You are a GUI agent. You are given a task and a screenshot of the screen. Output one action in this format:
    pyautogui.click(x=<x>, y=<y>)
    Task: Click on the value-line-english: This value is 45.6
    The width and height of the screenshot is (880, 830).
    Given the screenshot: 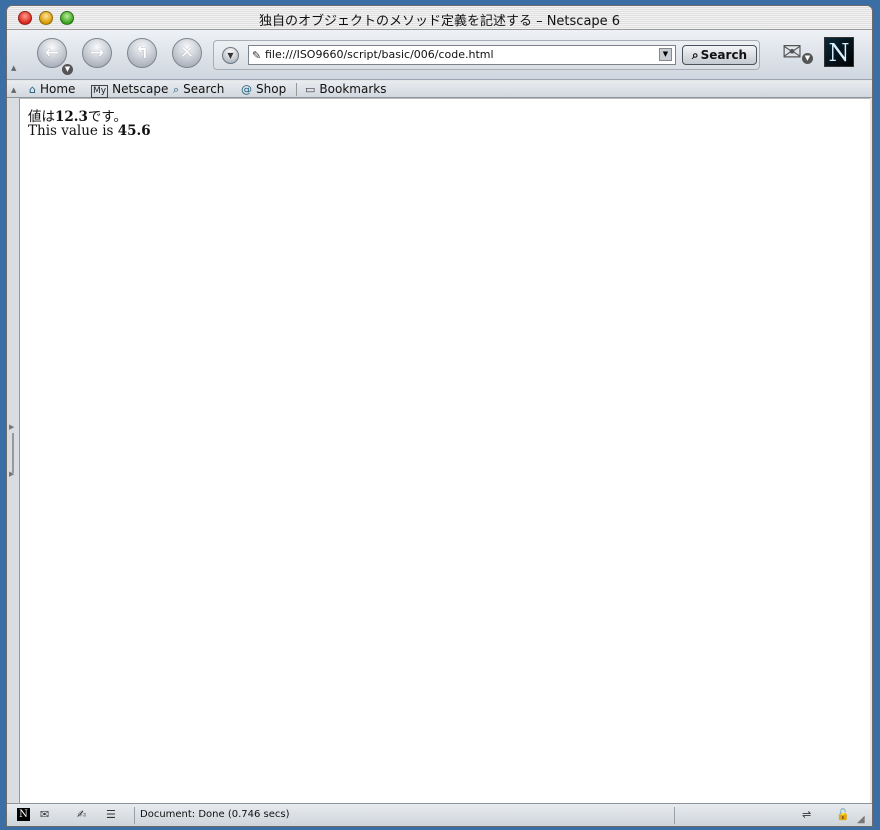 What is the action you would take?
    pyautogui.click(x=89, y=131)
    